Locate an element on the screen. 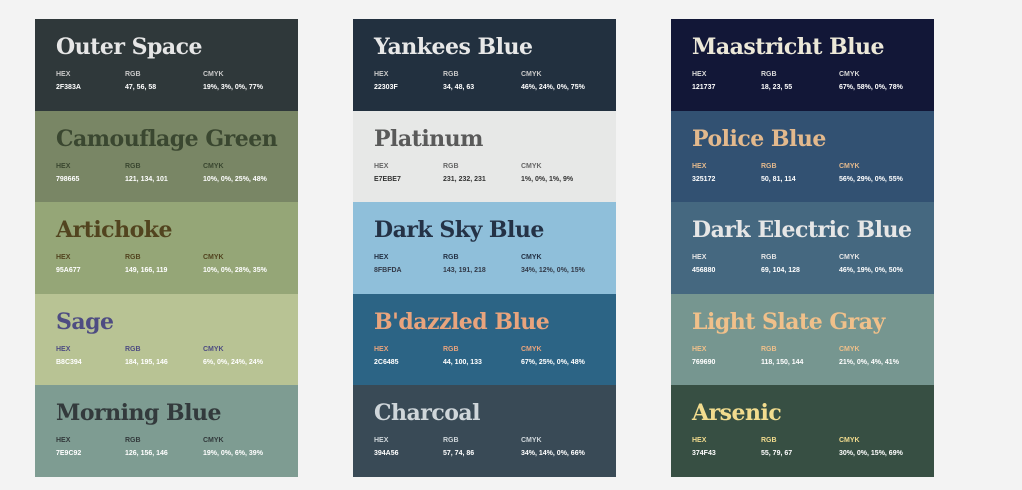 The image size is (1022, 490). hex-value: 2F383A is located at coordinates (68, 87).